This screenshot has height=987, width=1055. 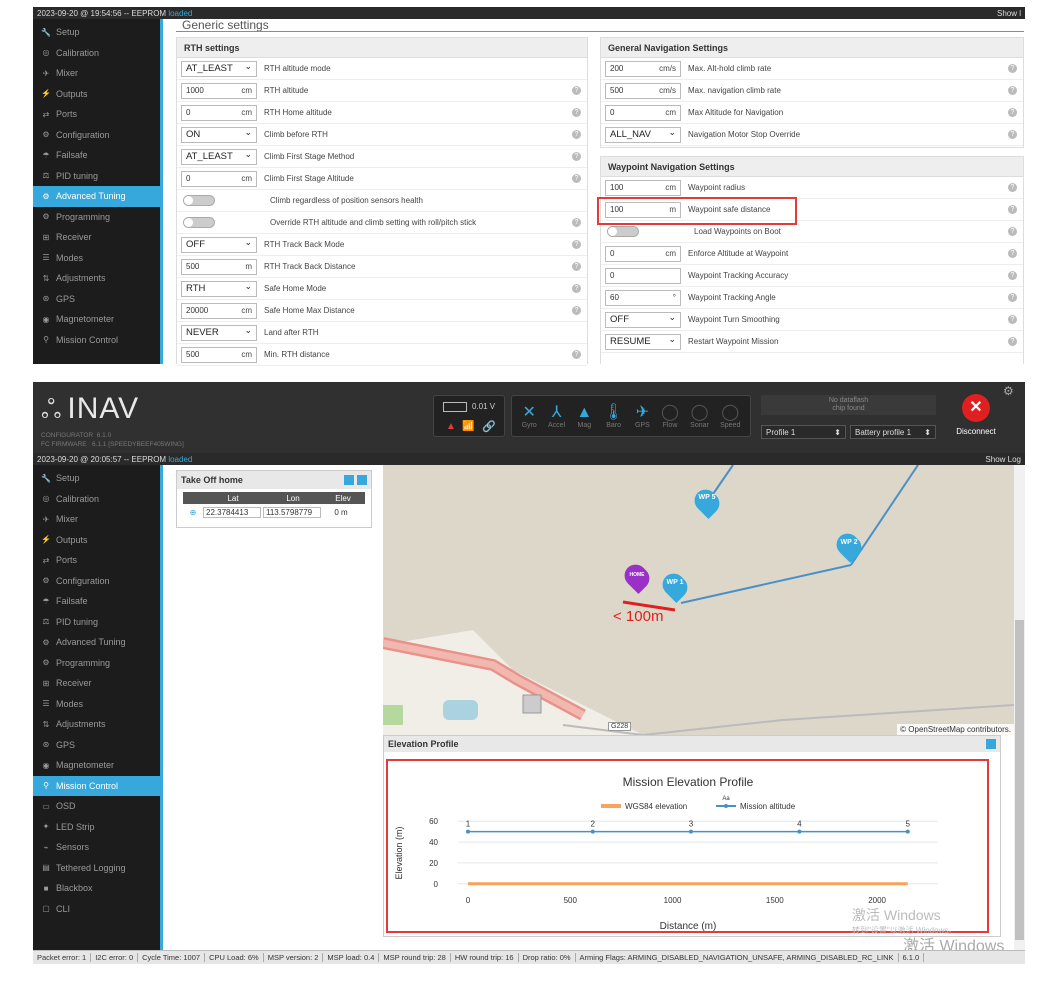 I want to click on sidebar-item-gps: ⊛ GPS, so click(x=96, y=299).